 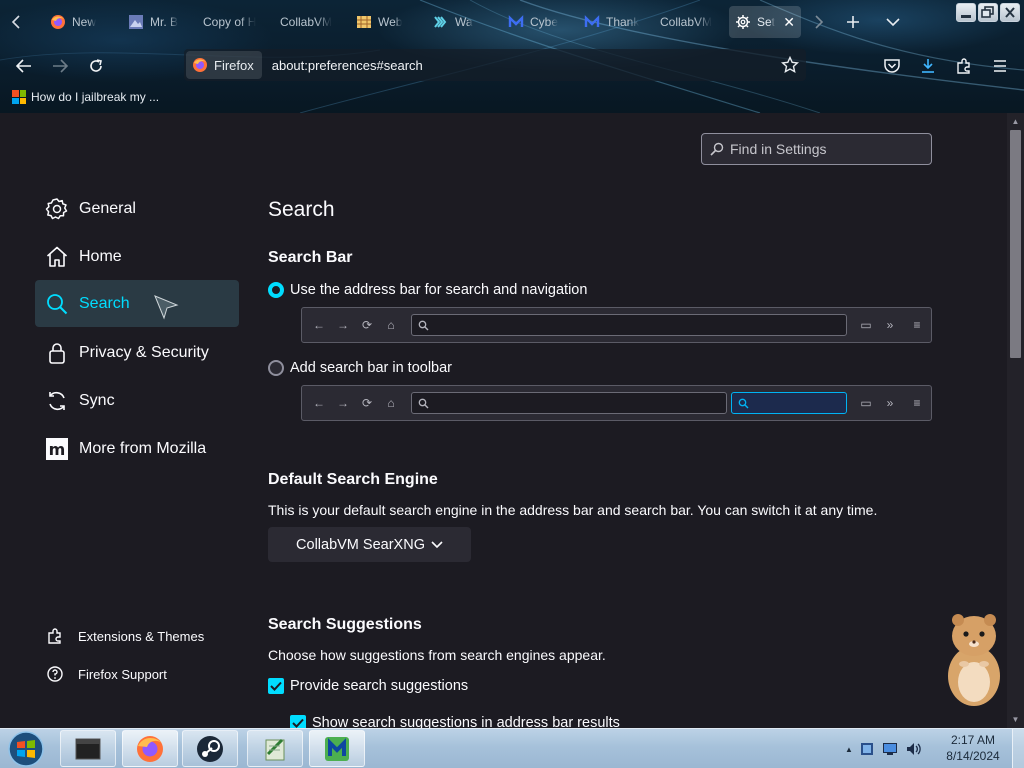 What do you see at coordinates (569, 403) in the screenshot?
I see `preview-url-bar` at bounding box center [569, 403].